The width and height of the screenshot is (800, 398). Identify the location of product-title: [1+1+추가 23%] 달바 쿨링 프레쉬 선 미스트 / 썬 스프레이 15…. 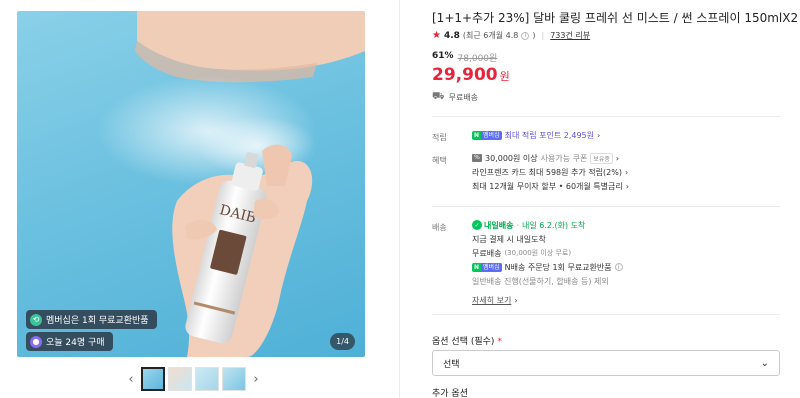
(615, 18).